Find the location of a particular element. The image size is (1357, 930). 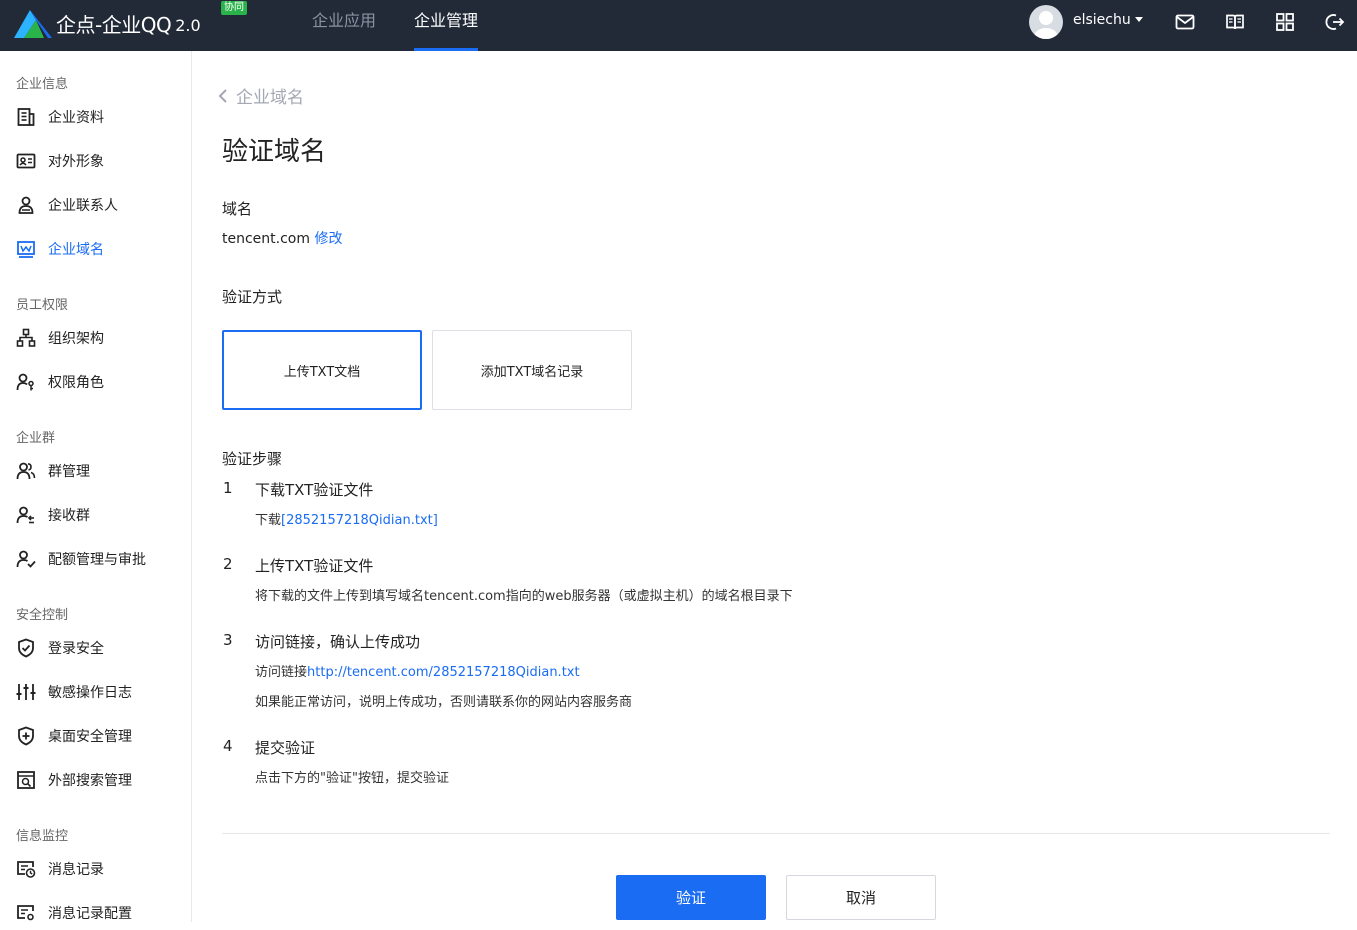

step-title: 提交验证 is located at coordinates (285, 748).